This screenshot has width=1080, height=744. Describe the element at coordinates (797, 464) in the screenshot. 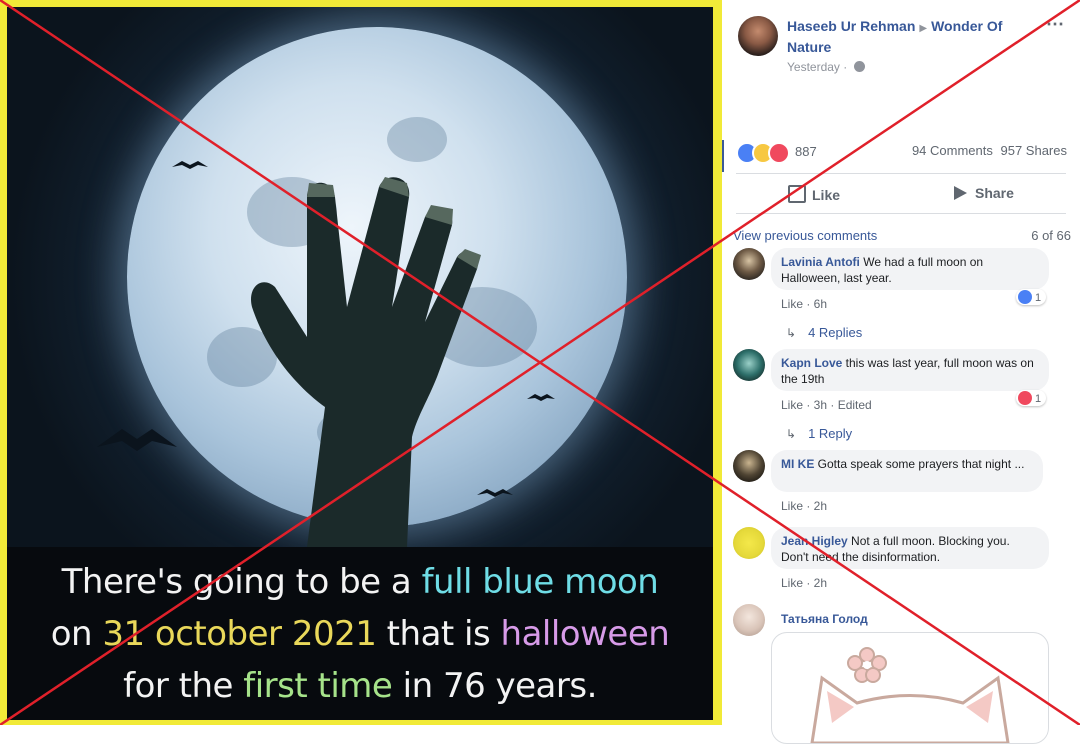

I see `commenter-name: MI KE` at that location.